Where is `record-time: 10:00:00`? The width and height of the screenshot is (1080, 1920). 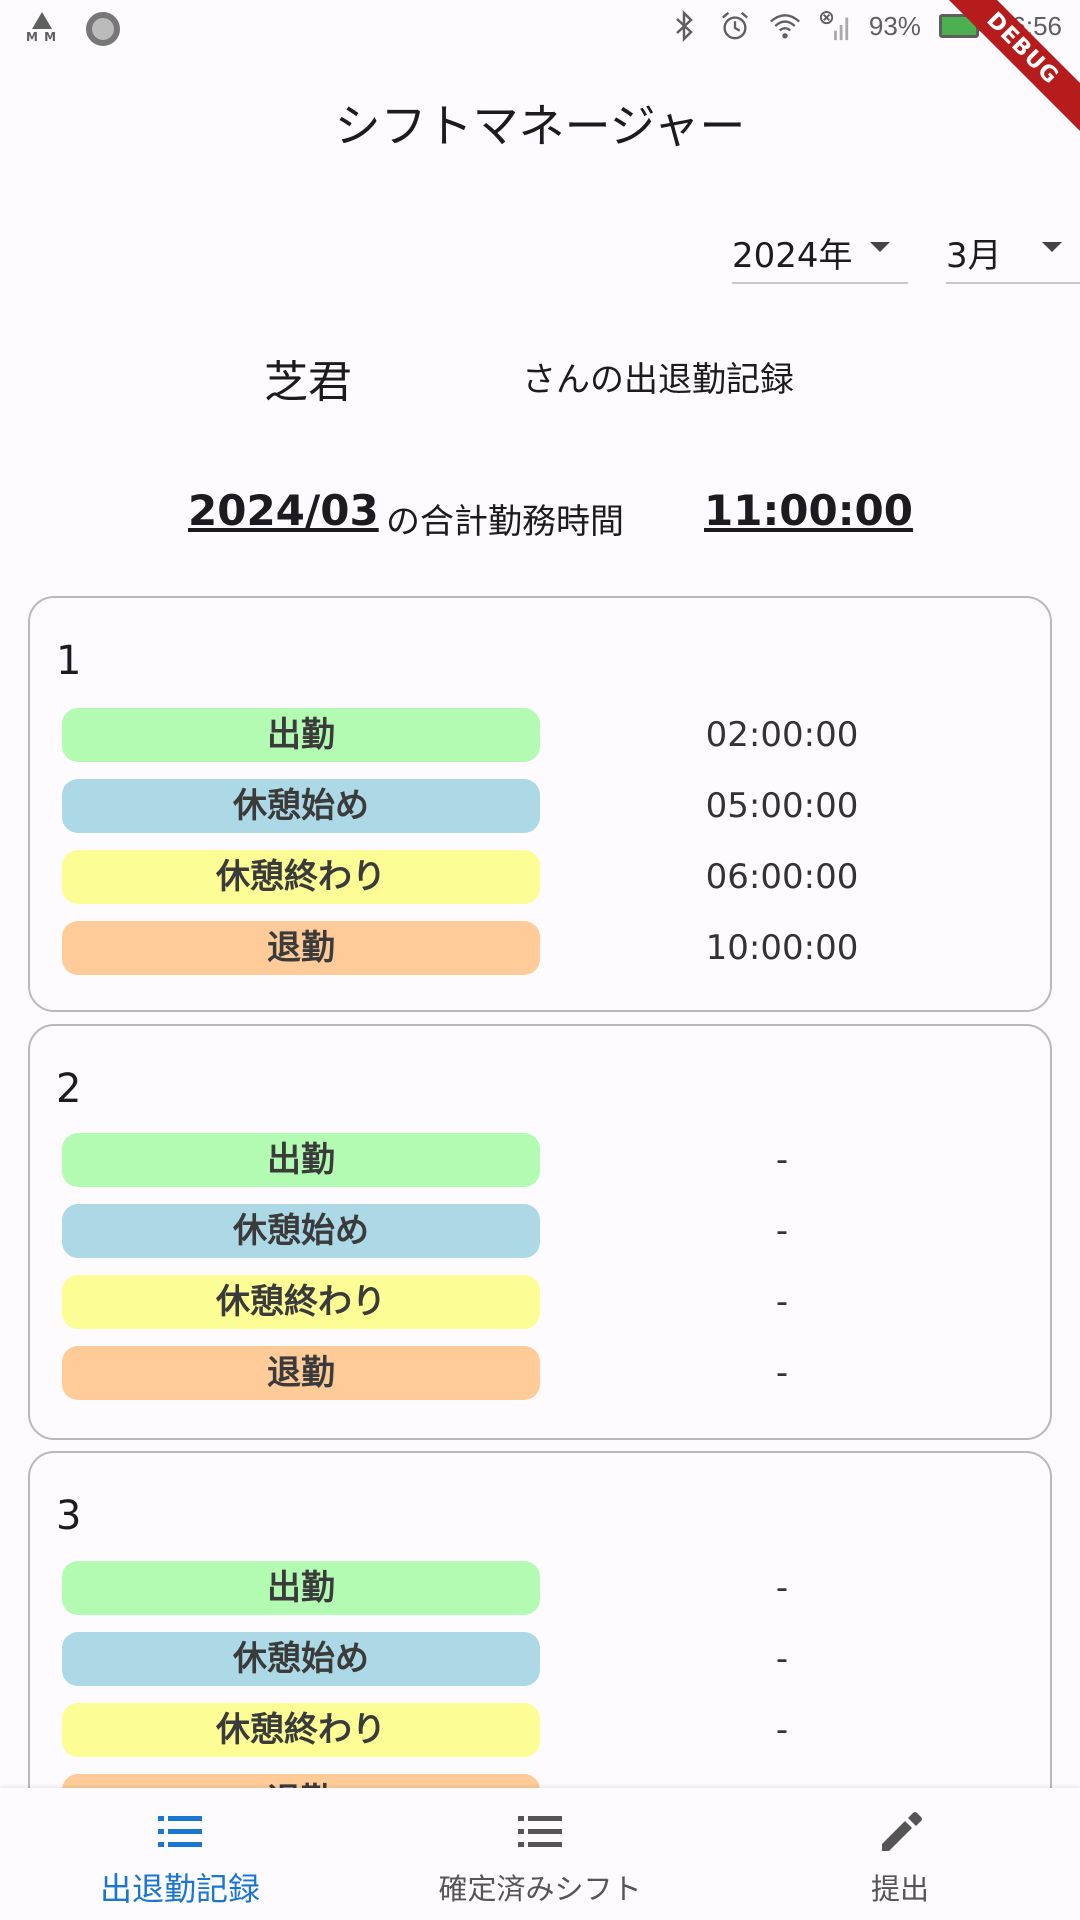
record-time: 10:00:00 is located at coordinates (782, 948).